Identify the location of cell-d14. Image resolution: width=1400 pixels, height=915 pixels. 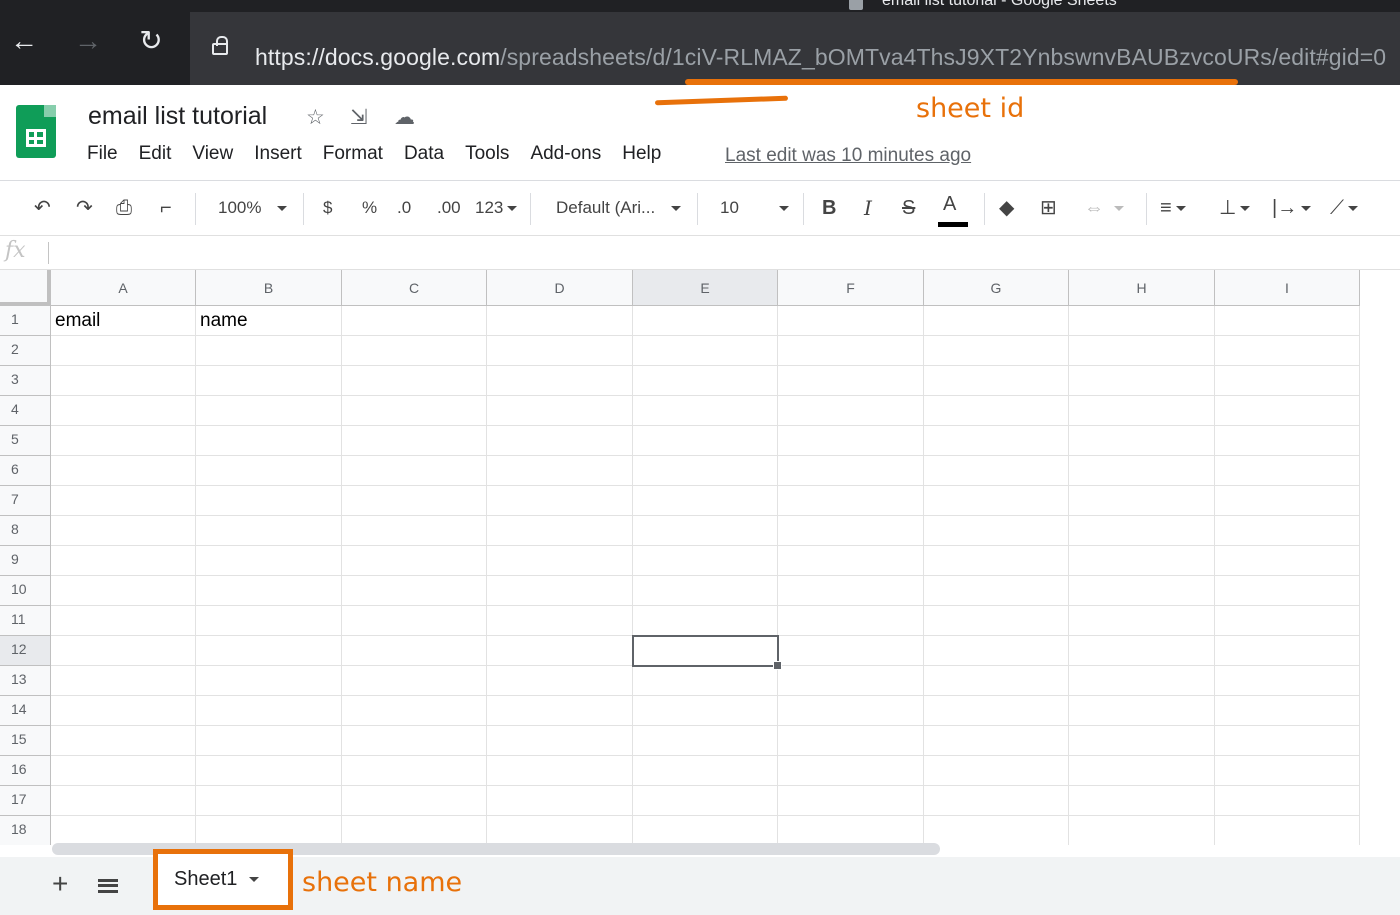
(560, 711).